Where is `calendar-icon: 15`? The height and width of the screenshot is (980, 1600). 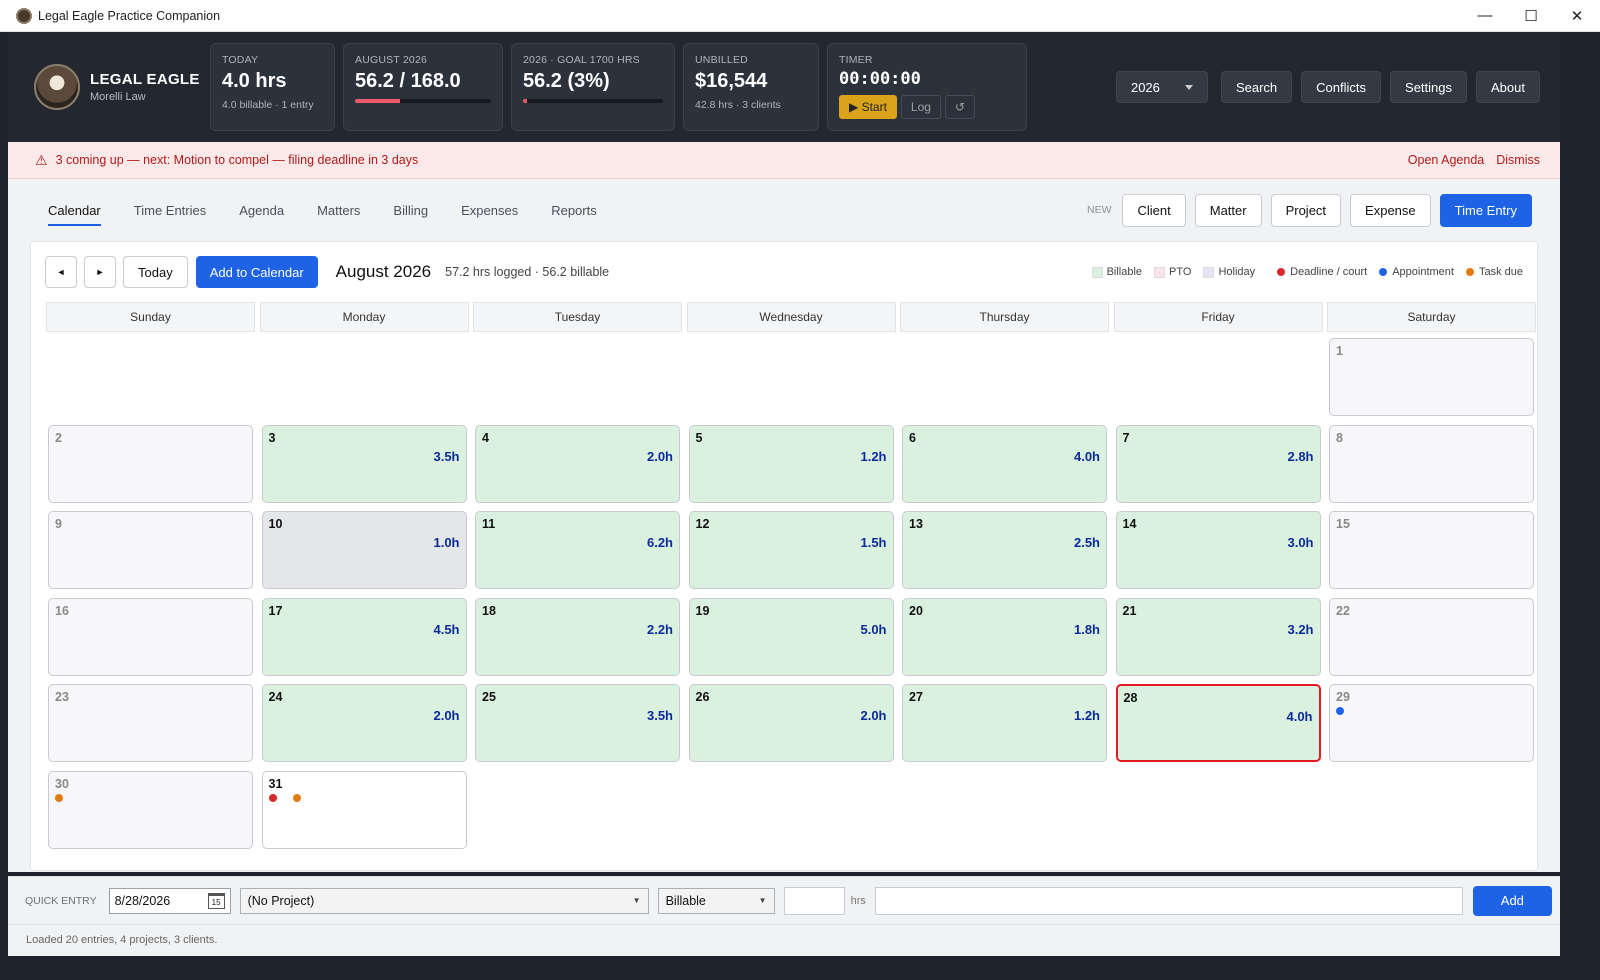 calendar-icon: 15 is located at coordinates (216, 900).